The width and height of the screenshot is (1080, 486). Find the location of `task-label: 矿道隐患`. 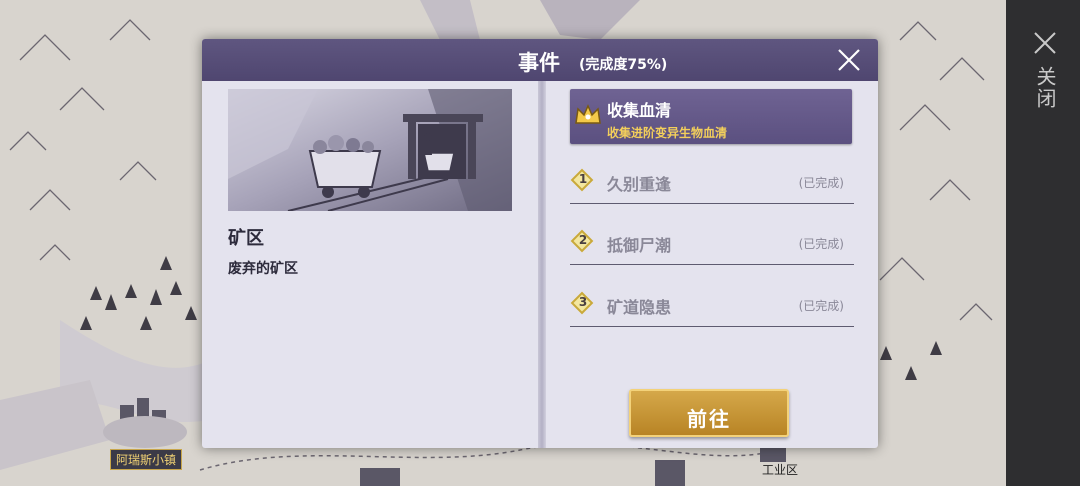

task-label: 矿道隐患 is located at coordinates (639, 307).